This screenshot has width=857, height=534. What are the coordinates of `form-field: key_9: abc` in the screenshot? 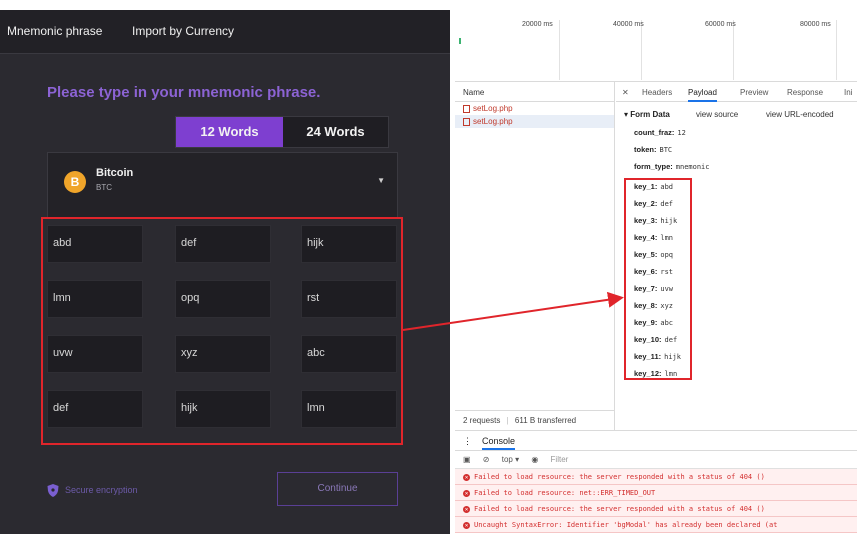 It's located at (653, 322).